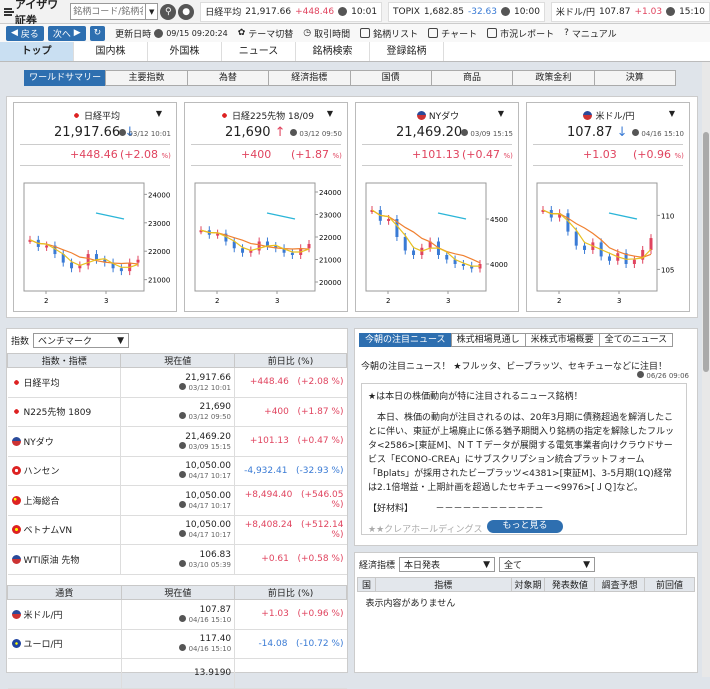 Image resolution: width=710 pixels, height=689 pixels. I want to click on econ-date-select: 本日発表 ▼, so click(447, 564).